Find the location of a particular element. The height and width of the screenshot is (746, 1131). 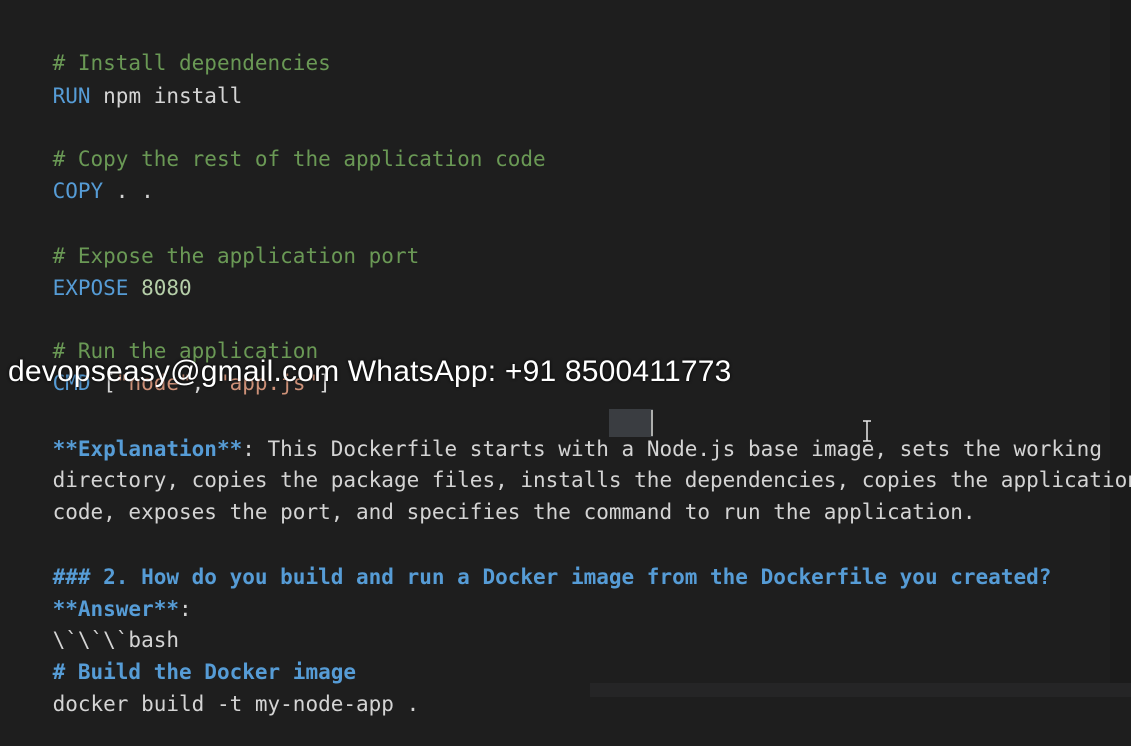

code-line-4: # Copy the rest of the application code is located at coordinates (274, 144).